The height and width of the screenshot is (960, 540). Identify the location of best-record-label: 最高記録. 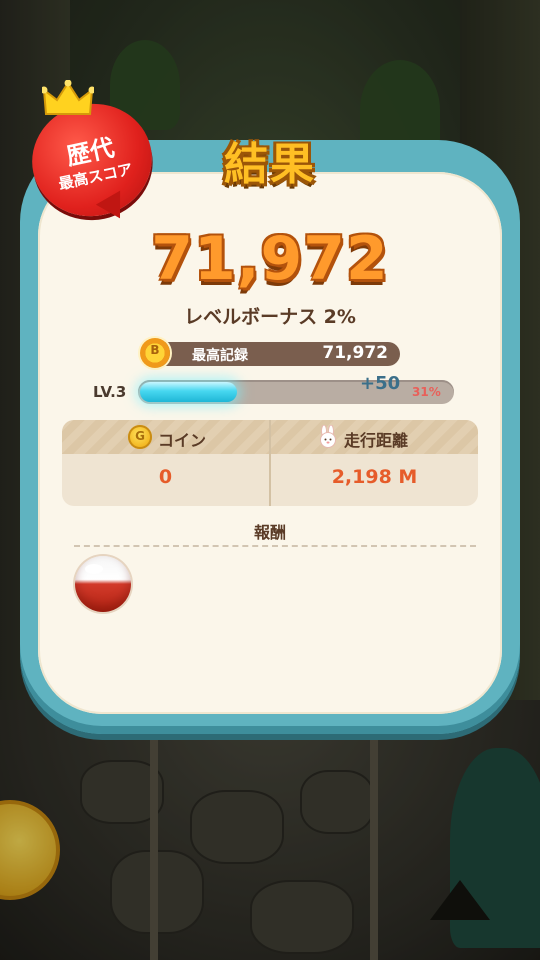
(220, 356).